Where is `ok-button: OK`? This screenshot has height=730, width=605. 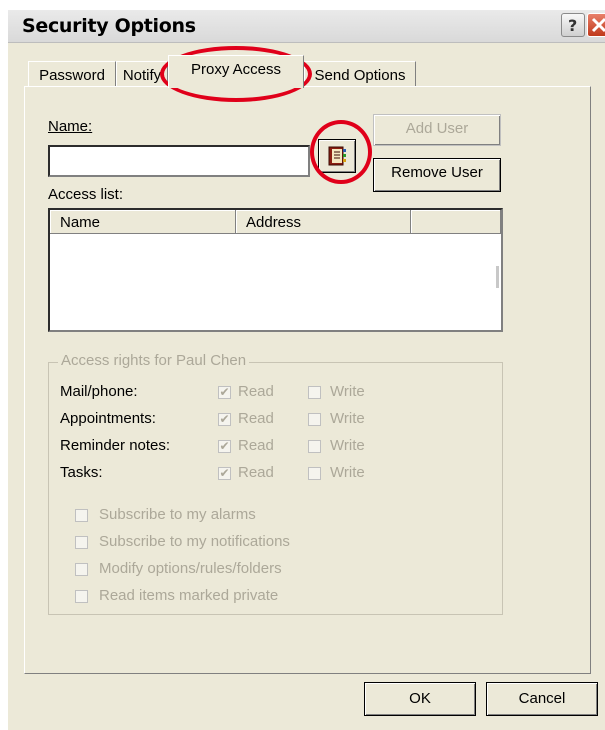
ok-button: OK is located at coordinates (420, 699).